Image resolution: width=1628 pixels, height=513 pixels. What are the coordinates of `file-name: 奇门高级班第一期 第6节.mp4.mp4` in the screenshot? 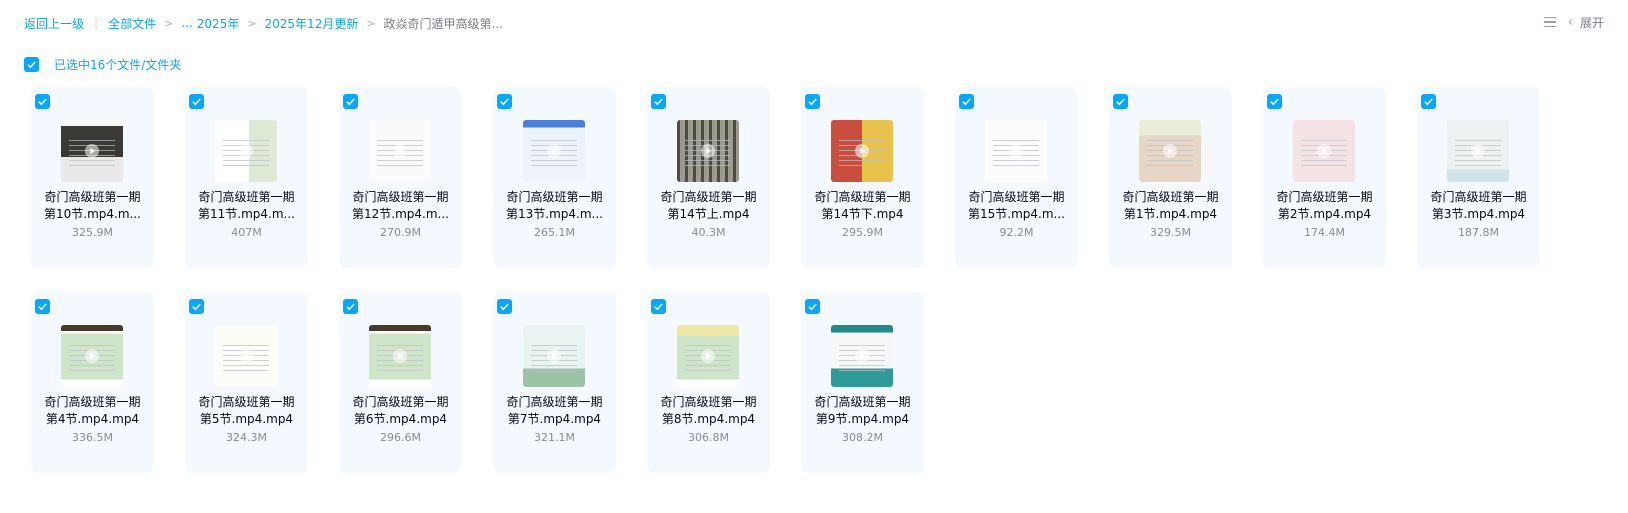 It's located at (400, 411).